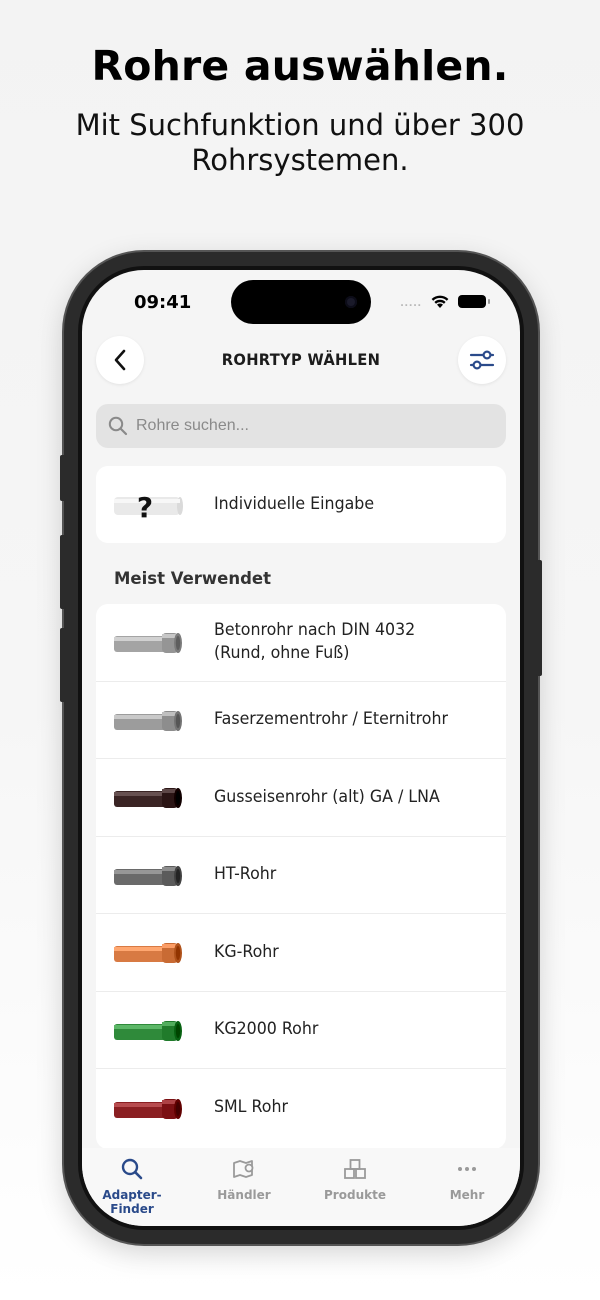 The width and height of the screenshot is (600, 1300). I want to click on hero-title: Rohre auswählen., so click(300, 66).